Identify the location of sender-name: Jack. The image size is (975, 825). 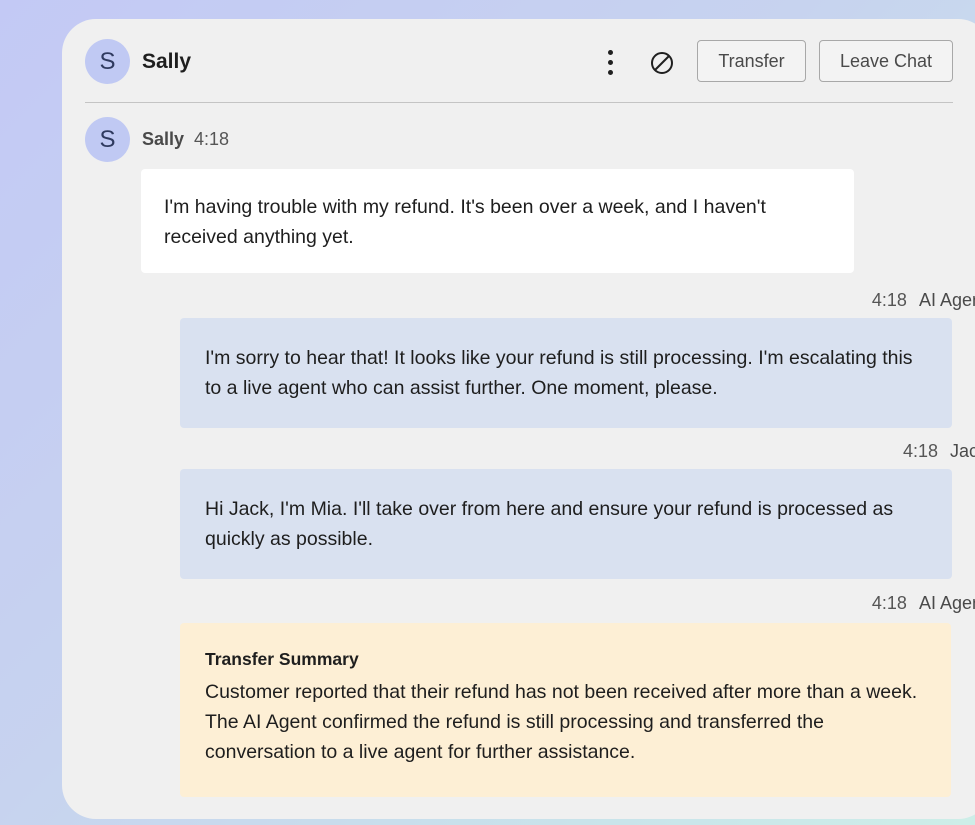
(962, 451).